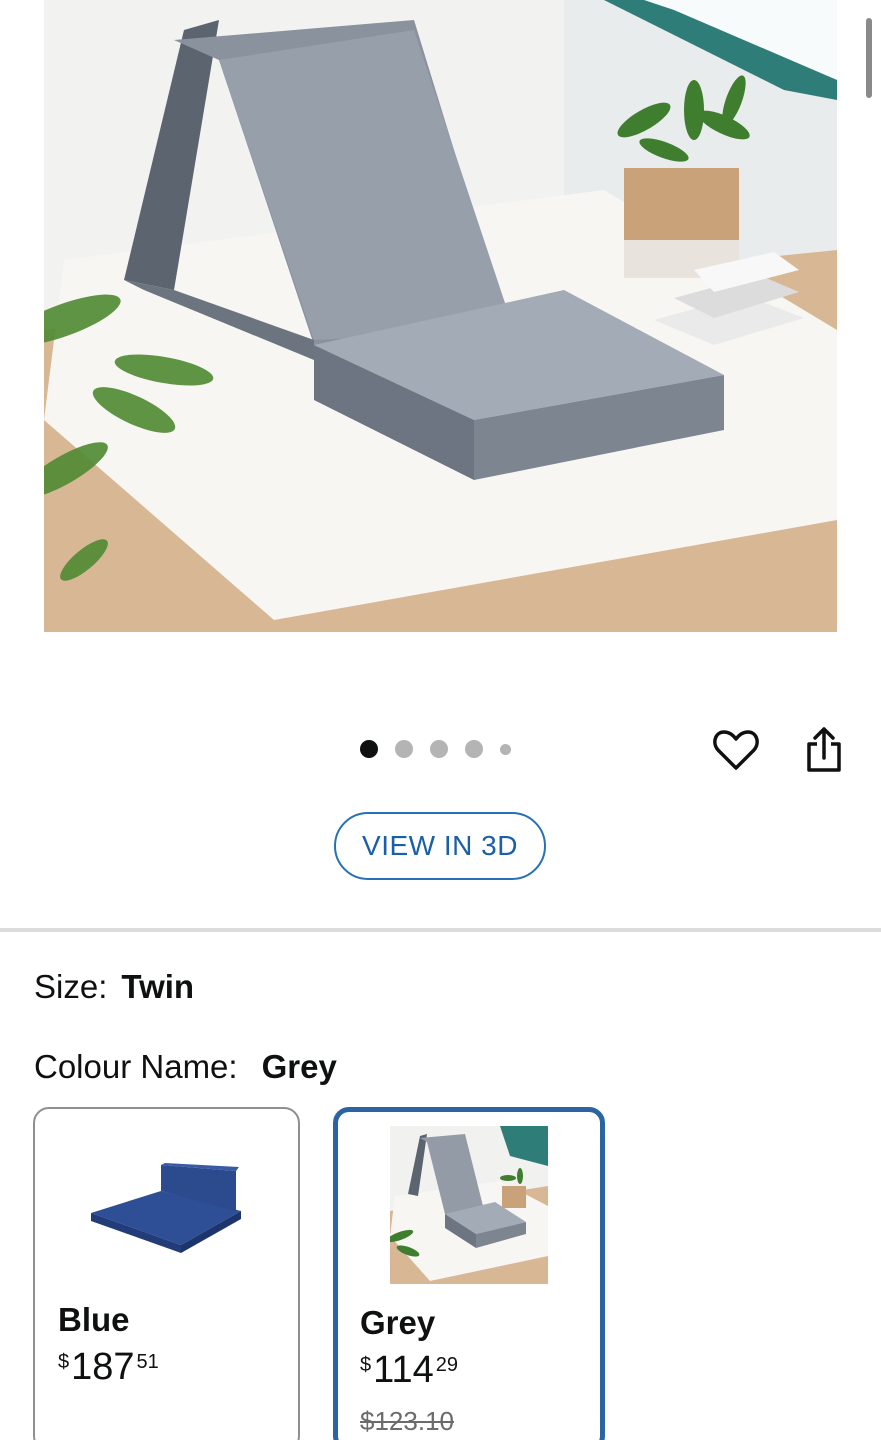 The image size is (881, 1440). I want to click on grey-mattress-thumbnail, so click(469, 1205).